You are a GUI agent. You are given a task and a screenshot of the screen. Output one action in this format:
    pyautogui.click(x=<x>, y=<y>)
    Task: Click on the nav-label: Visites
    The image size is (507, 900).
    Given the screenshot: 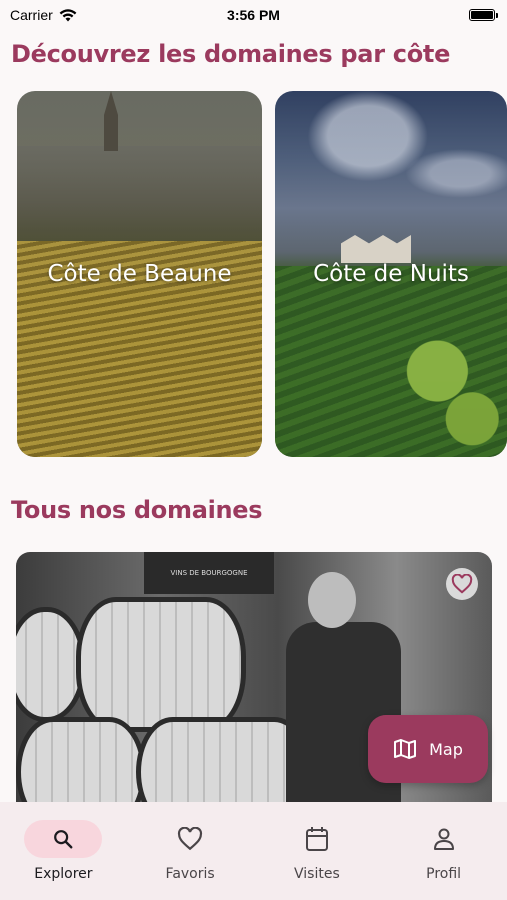 What is the action you would take?
    pyautogui.click(x=317, y=874)
    